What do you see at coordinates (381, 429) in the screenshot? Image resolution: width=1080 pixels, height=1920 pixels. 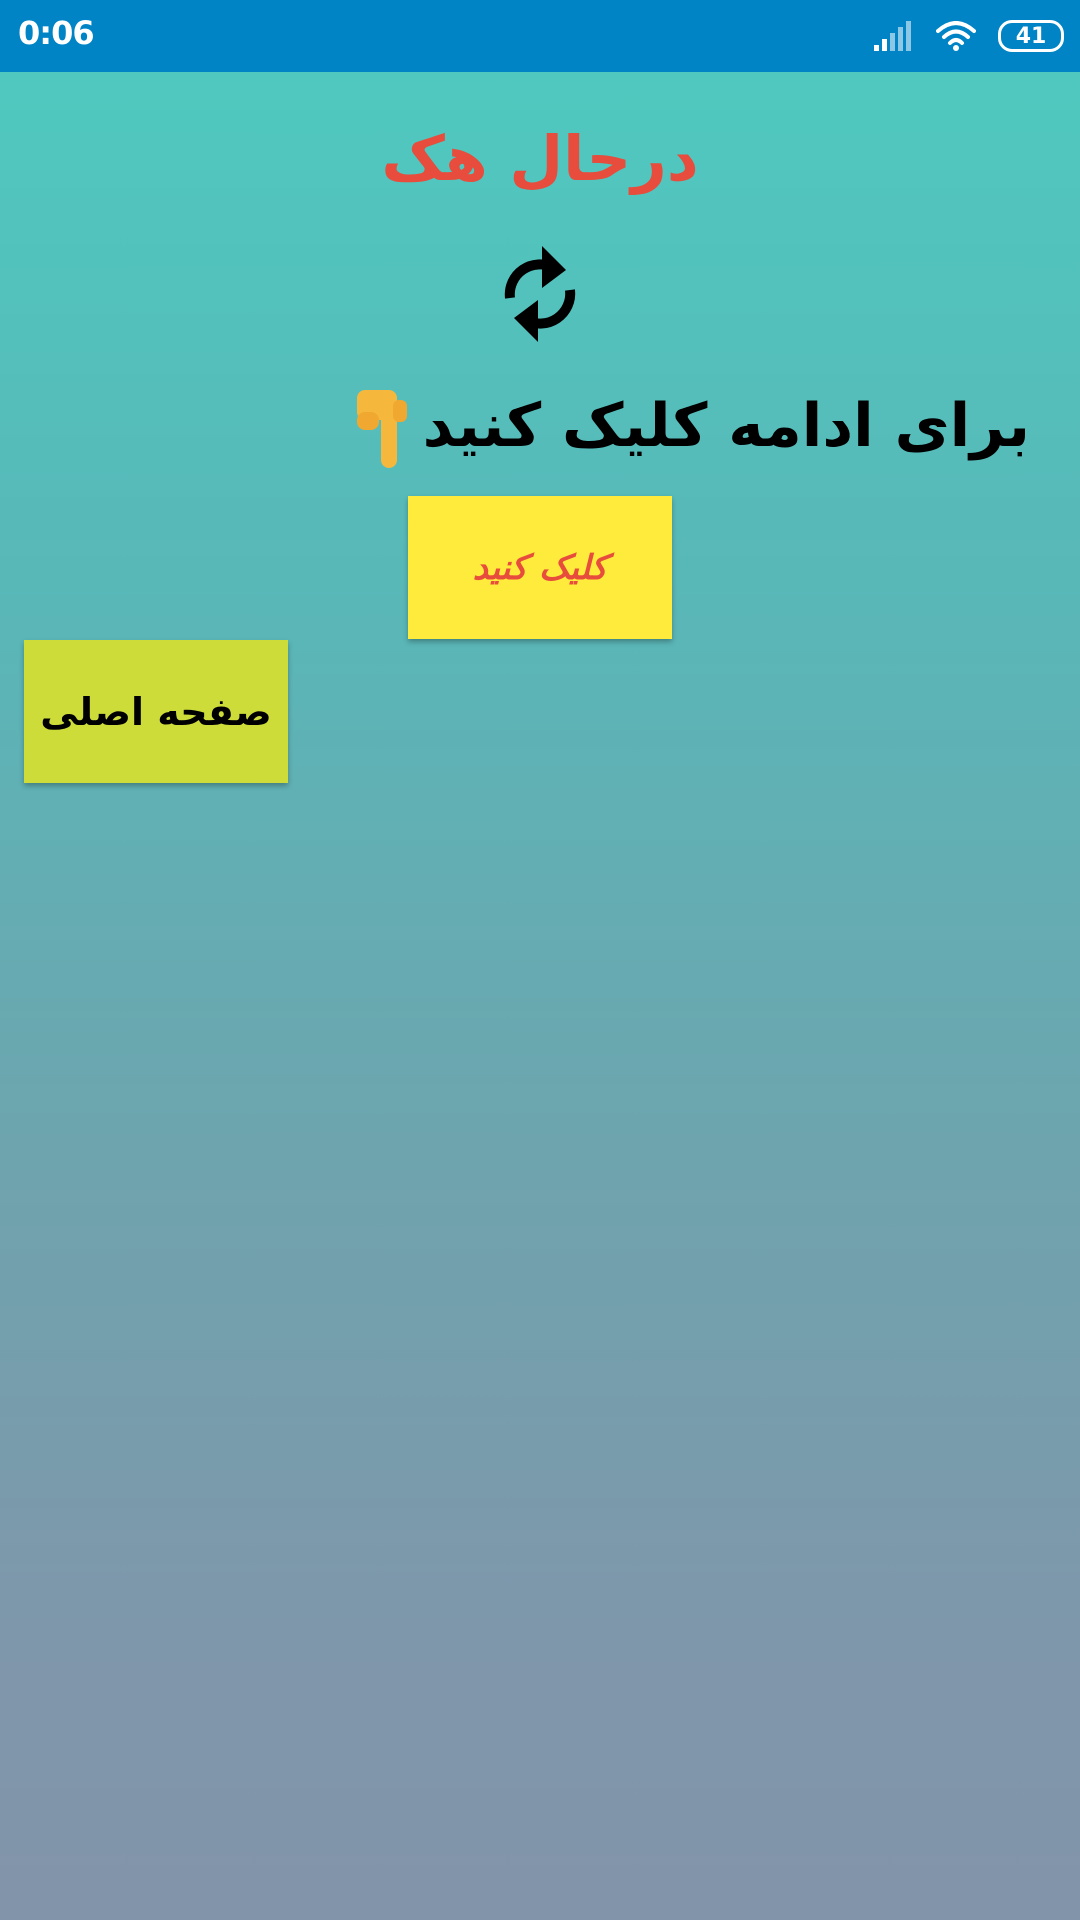 I see `pointing-down-icon` at bounding box center [381, 429].